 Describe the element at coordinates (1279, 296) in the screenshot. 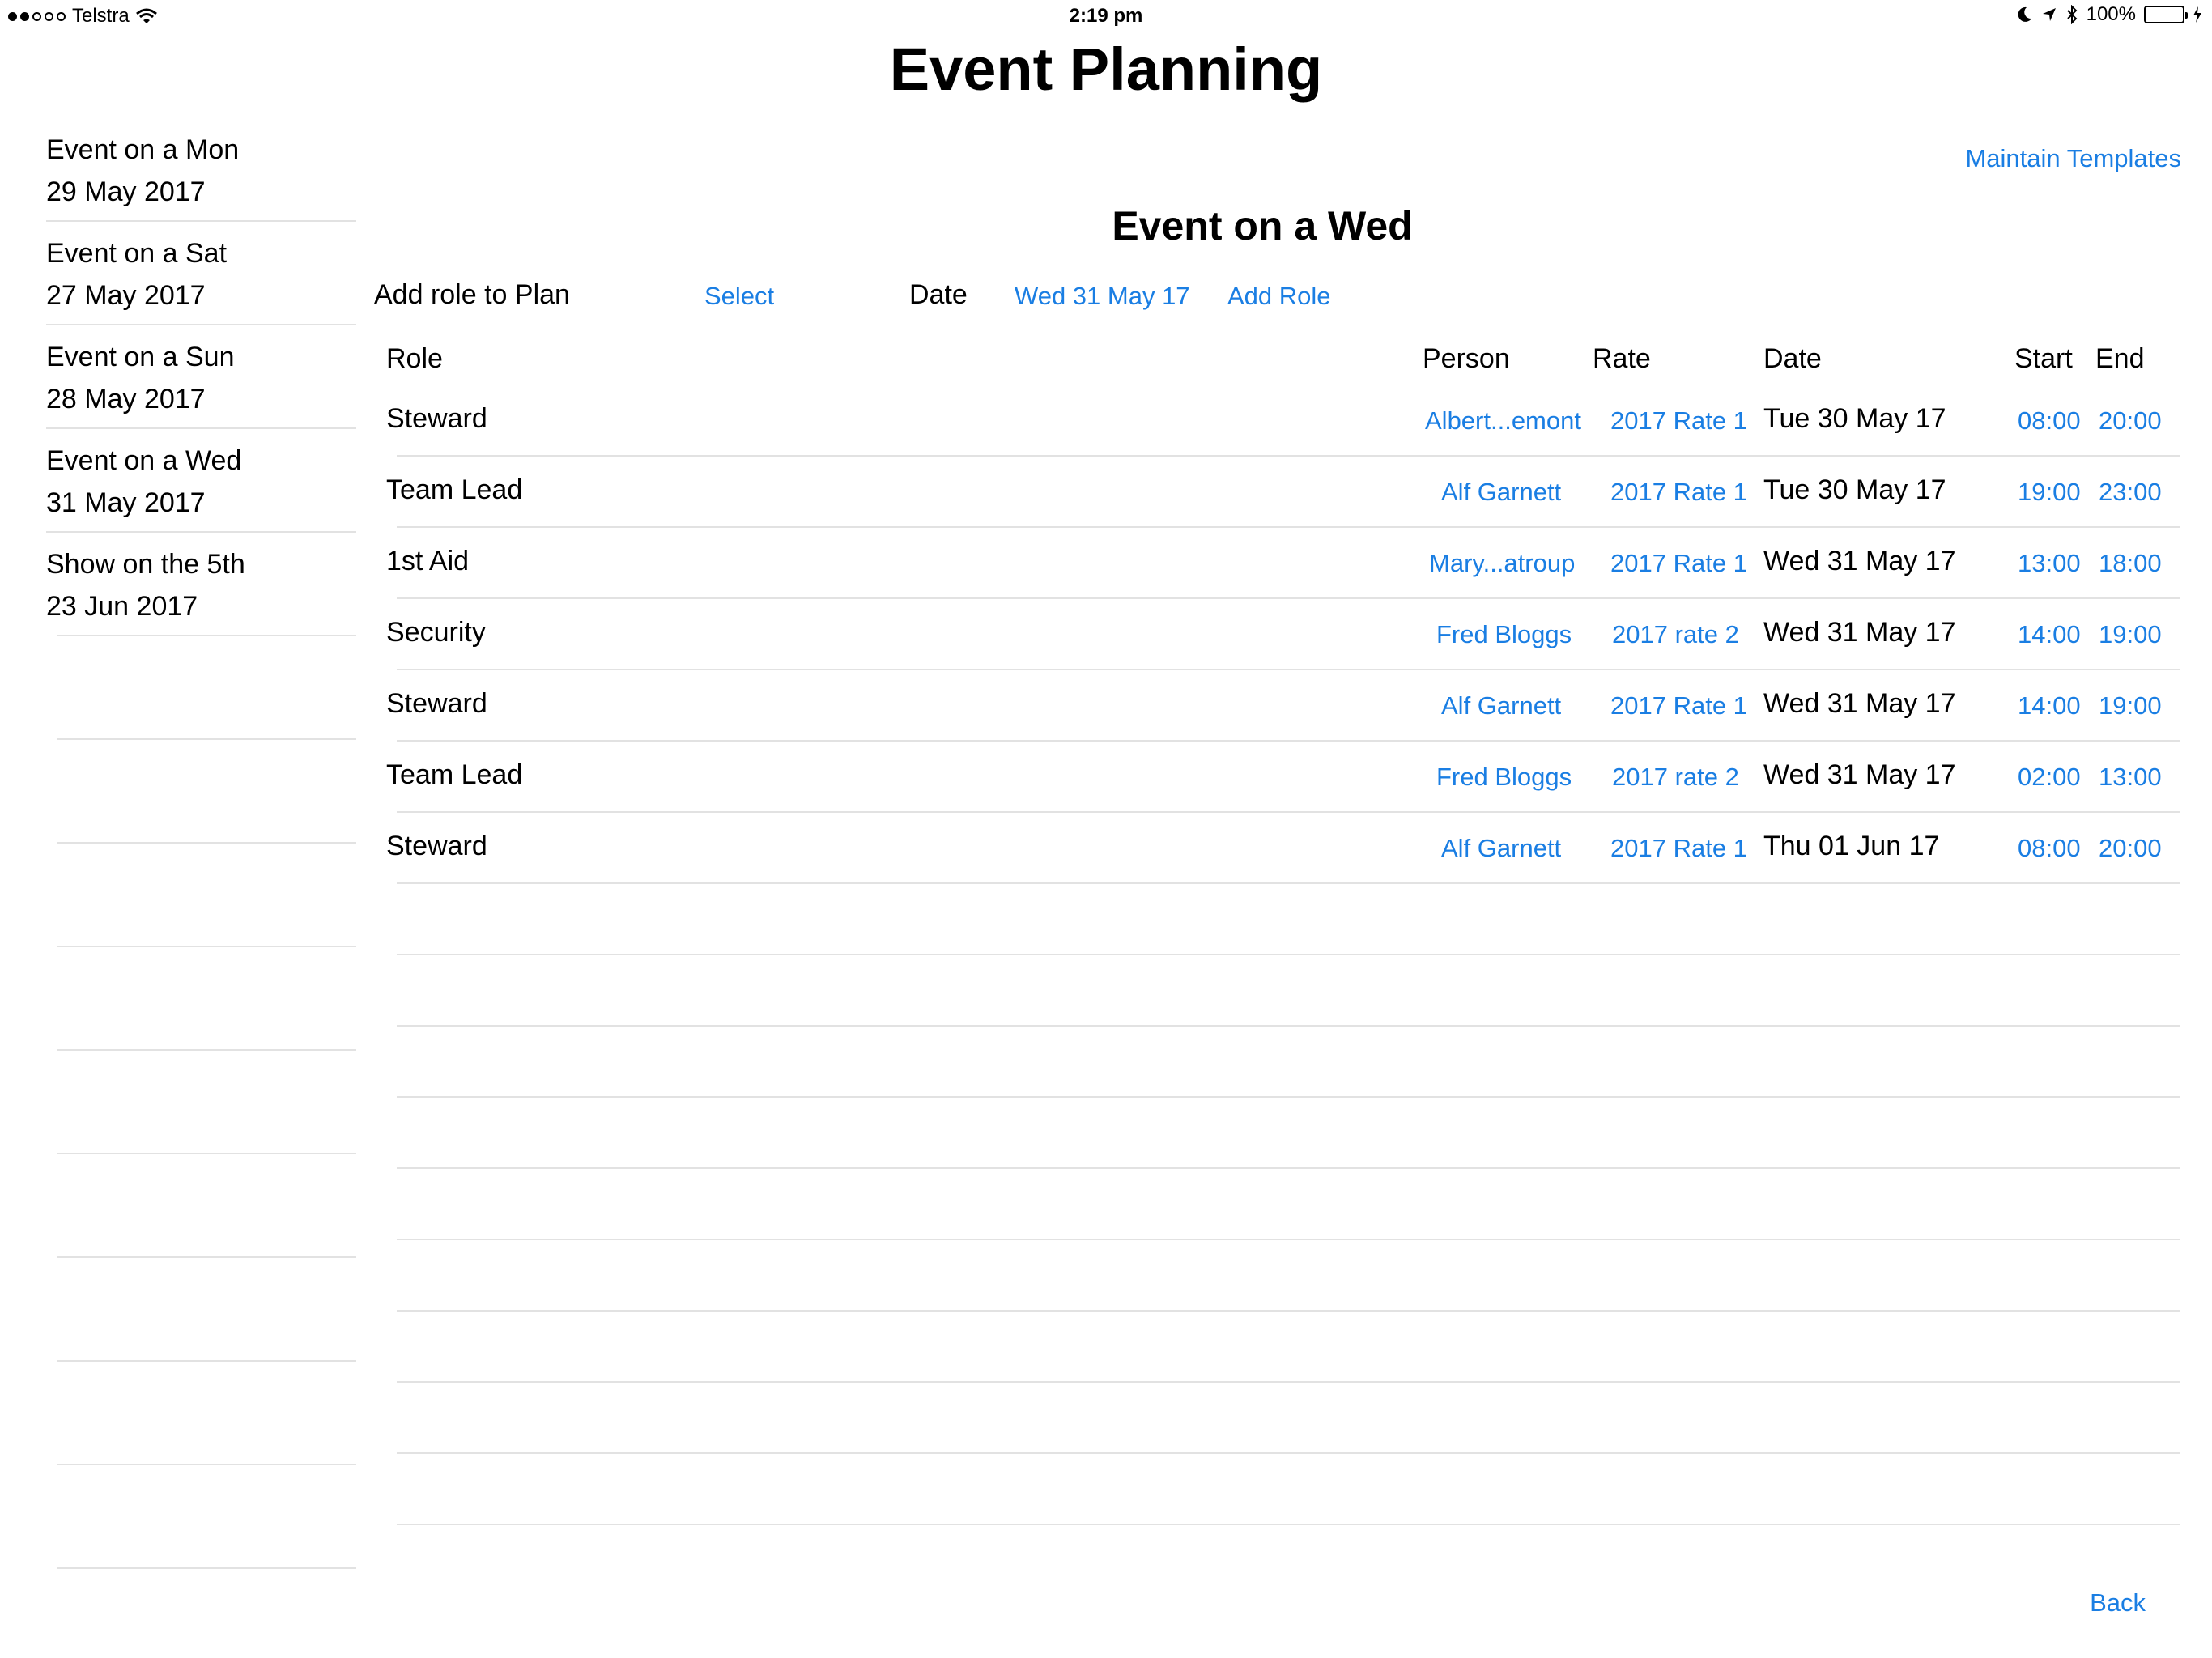

I see `add-role-button: Add Role` at that location.